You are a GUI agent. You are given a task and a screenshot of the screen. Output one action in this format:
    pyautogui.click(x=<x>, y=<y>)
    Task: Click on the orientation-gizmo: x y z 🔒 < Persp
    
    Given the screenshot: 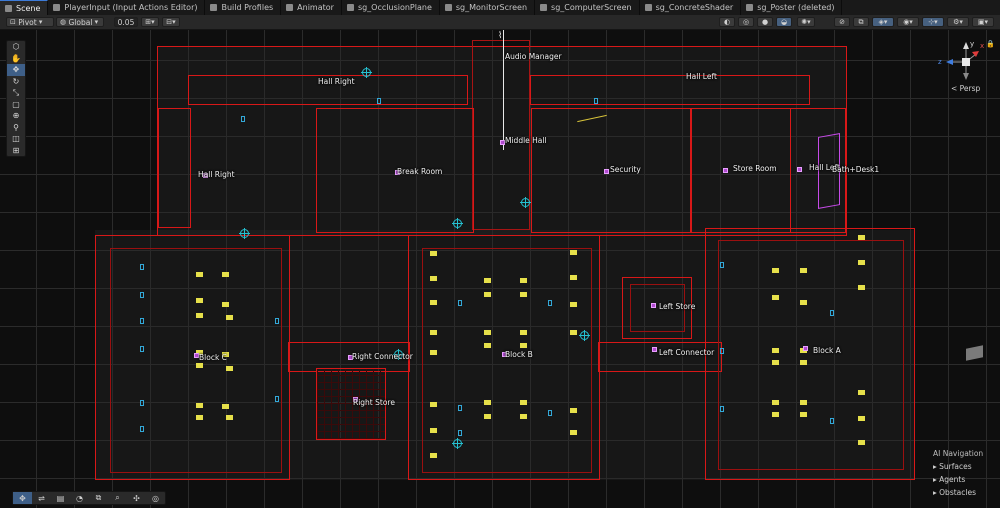 What is the action you would take?
    pyautogui.click(x=964, y=66)
    